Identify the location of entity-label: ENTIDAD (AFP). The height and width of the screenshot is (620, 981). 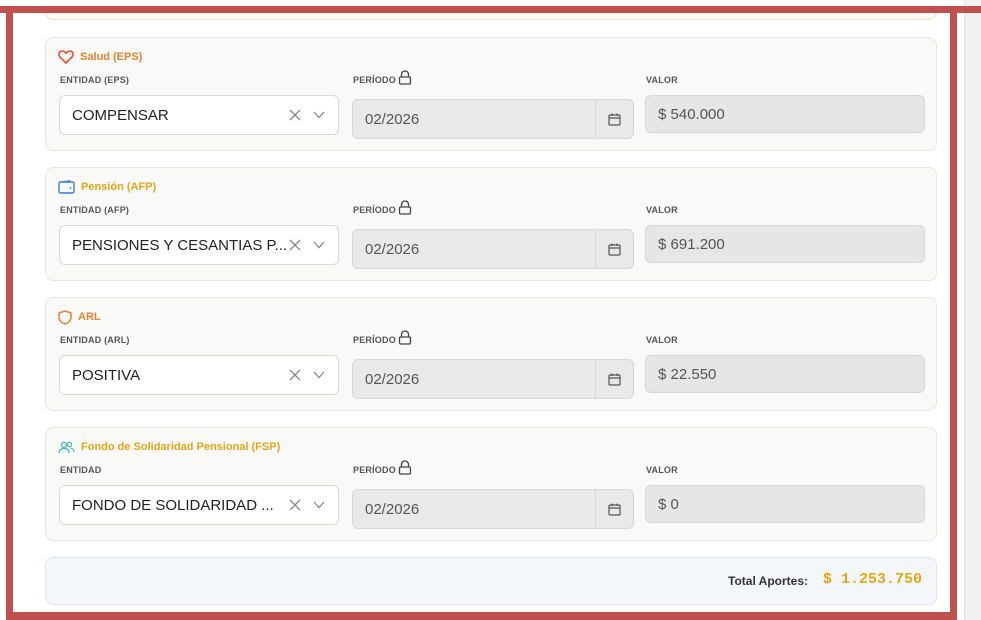
(95, 210).